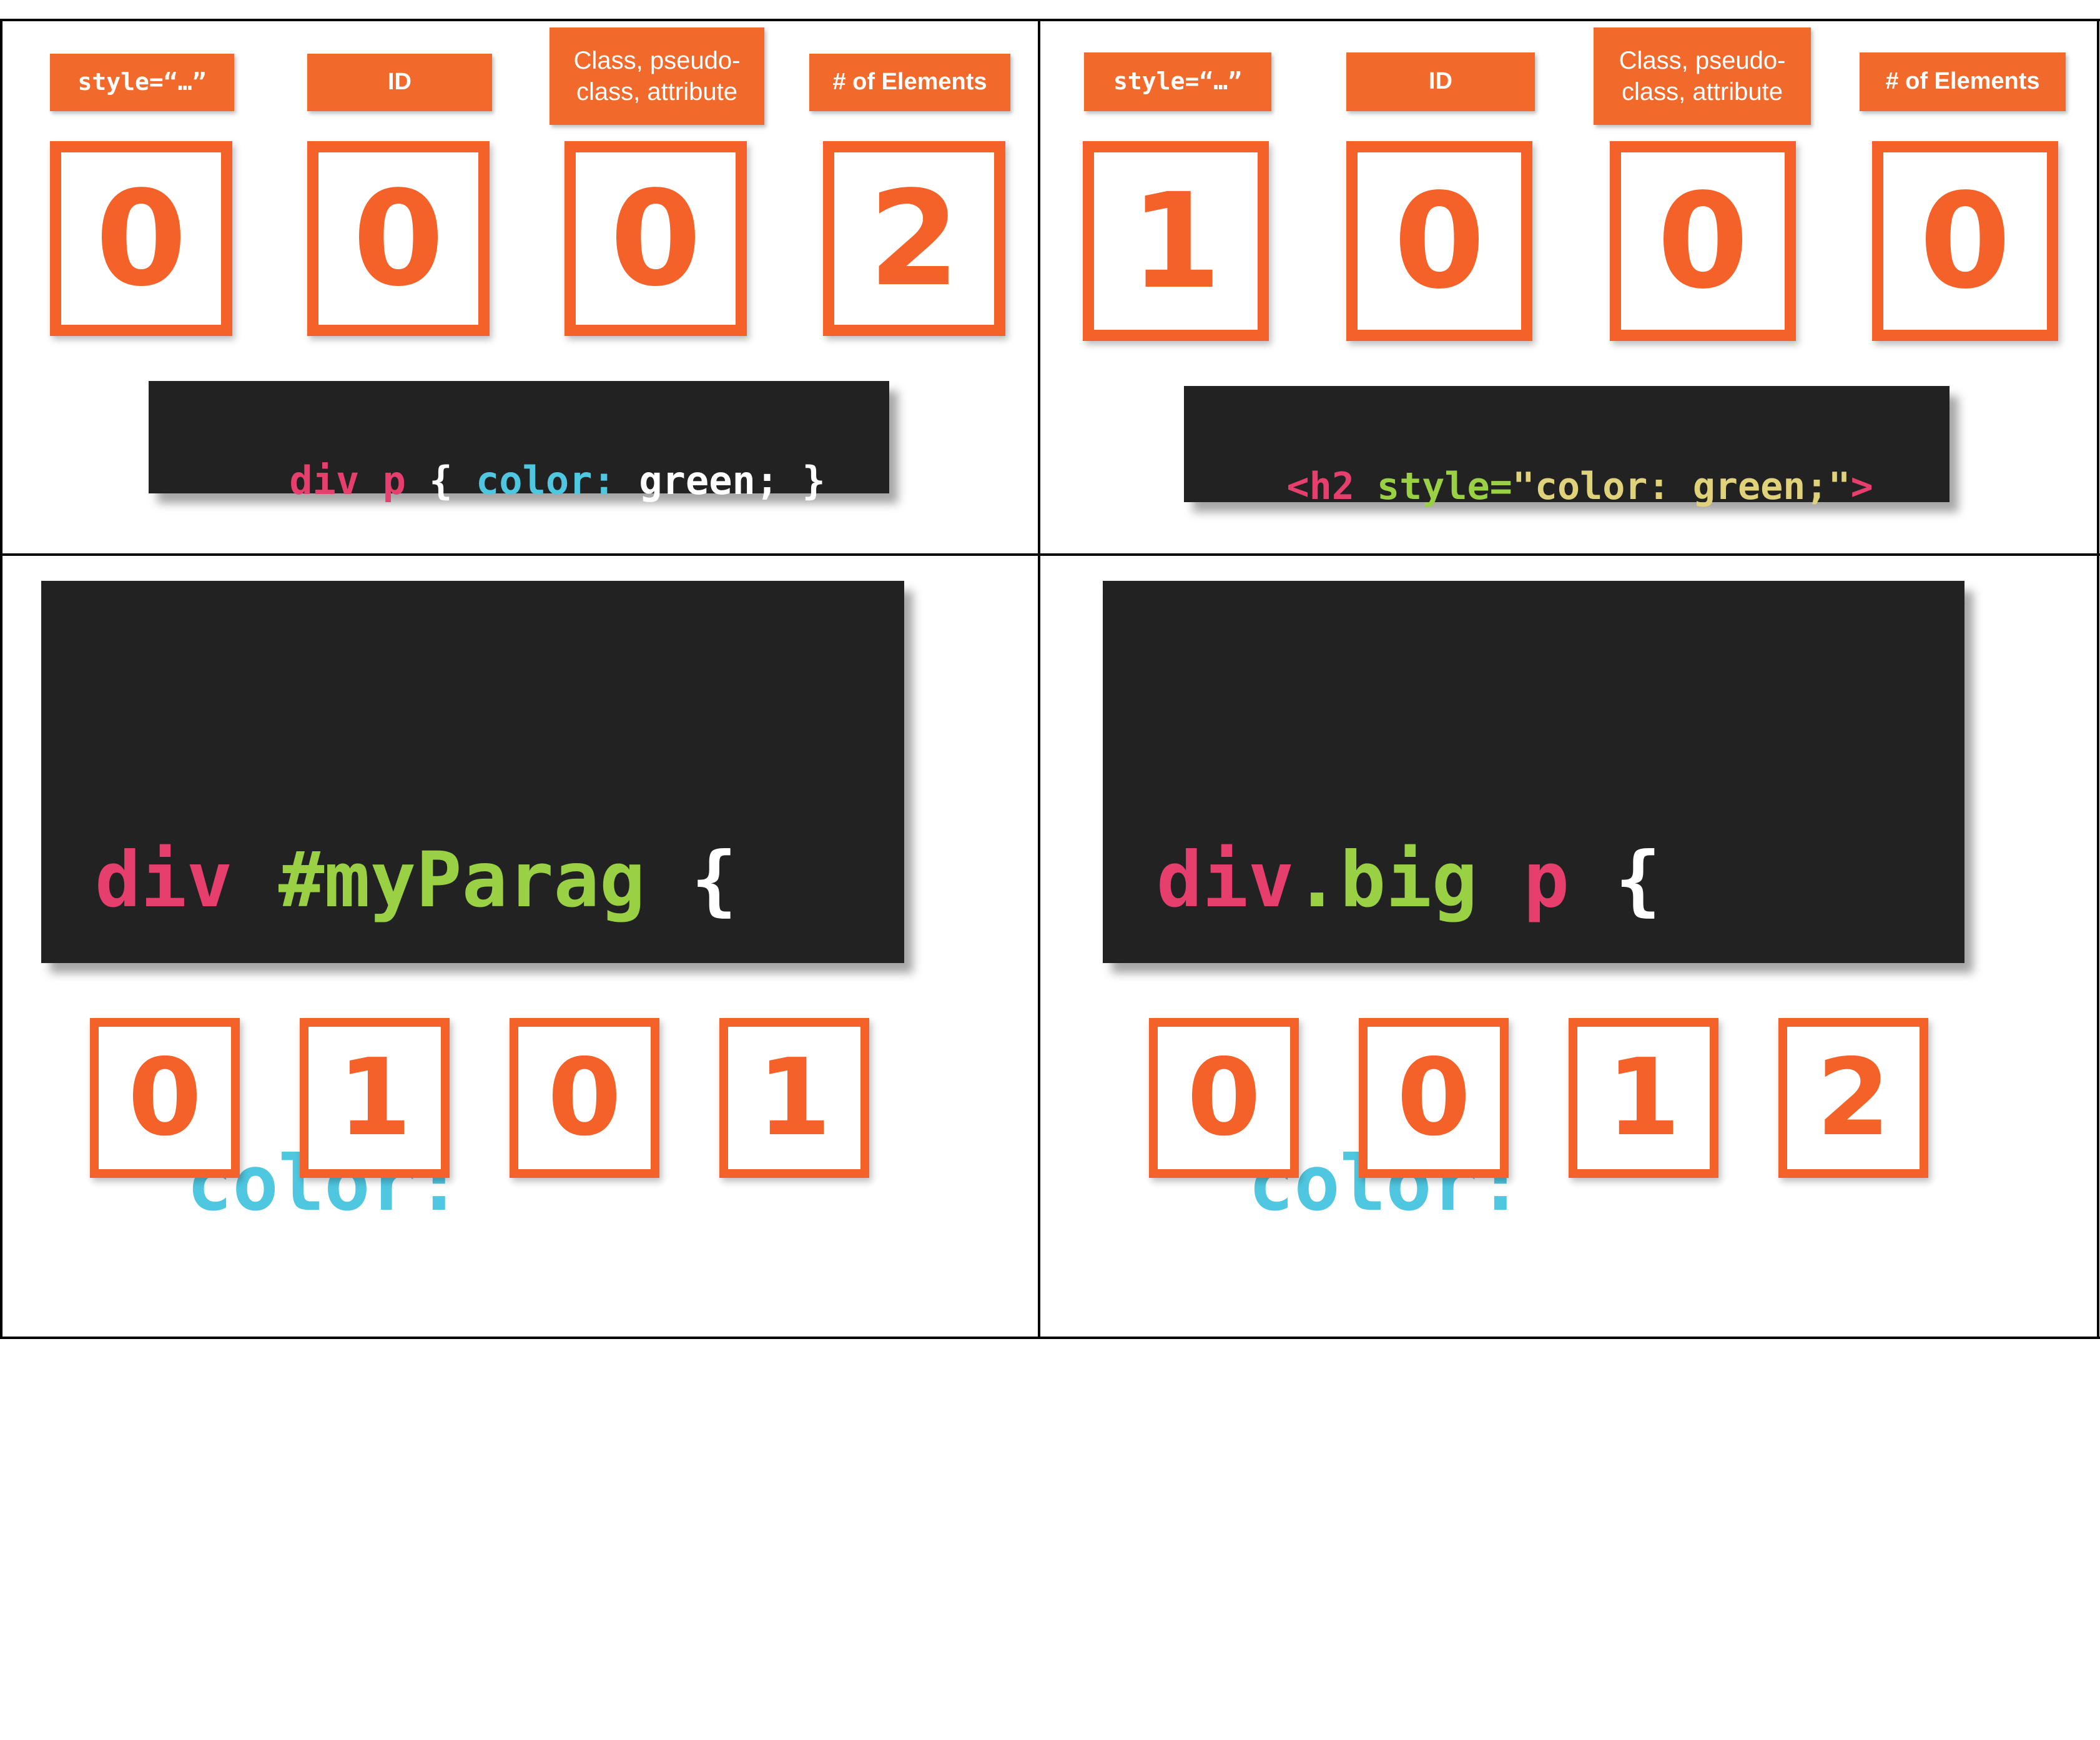 This screenshot has height=1740, width=2100. I want to click on specificity-digit-elements: 1, so click(794, 1098).